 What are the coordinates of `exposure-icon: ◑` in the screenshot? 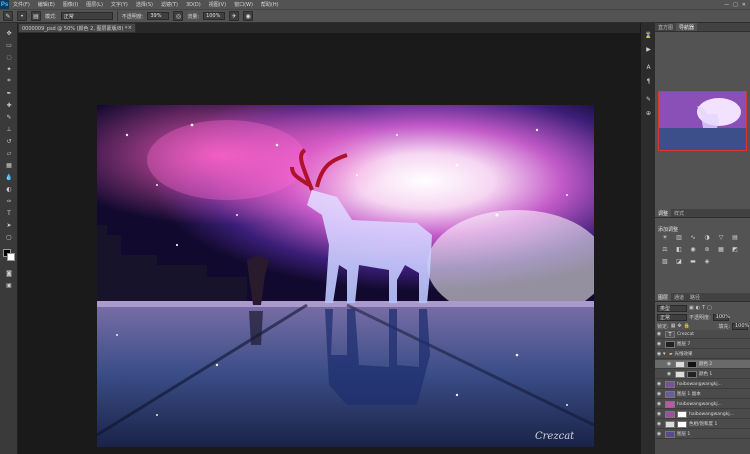 It's located at (707, 237).